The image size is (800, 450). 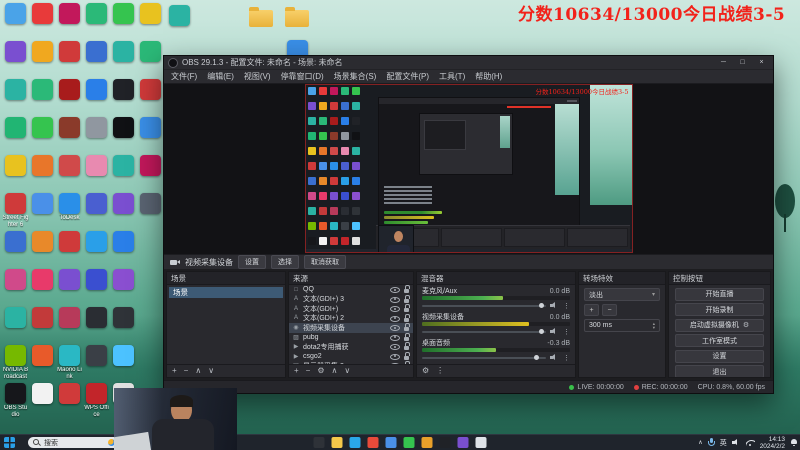 What do you see at coordinates (445, 442) in the screenshot?
I see `obs-icon` at bounding box center [445, 442].